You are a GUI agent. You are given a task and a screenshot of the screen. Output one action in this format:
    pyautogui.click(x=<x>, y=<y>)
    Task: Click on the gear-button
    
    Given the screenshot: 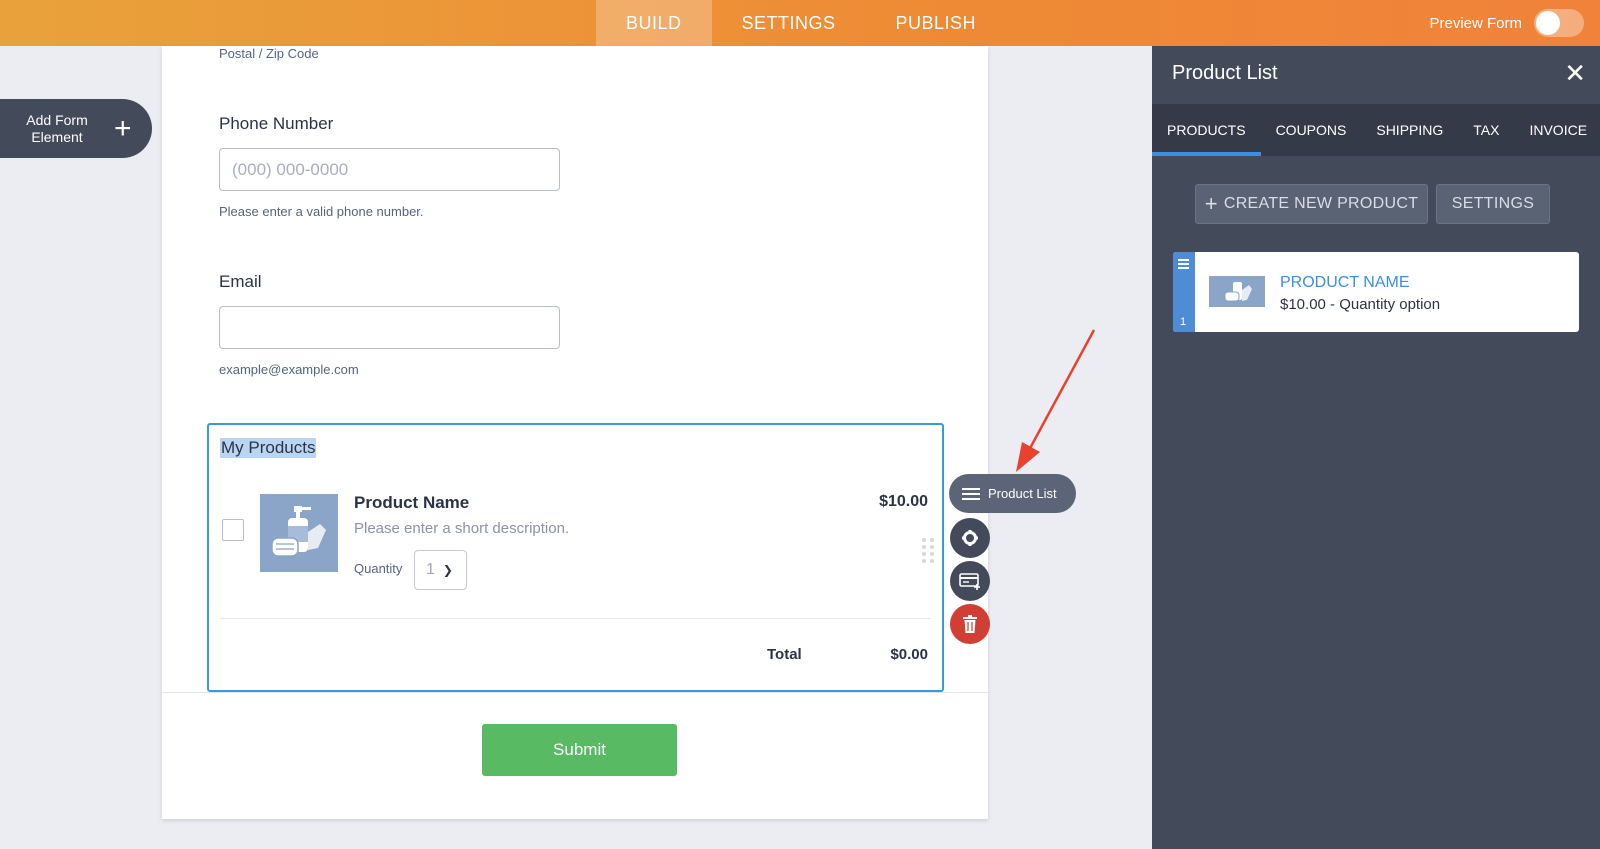 What is the action you would take?
    pyautogui.click(x=970, y=538)
    